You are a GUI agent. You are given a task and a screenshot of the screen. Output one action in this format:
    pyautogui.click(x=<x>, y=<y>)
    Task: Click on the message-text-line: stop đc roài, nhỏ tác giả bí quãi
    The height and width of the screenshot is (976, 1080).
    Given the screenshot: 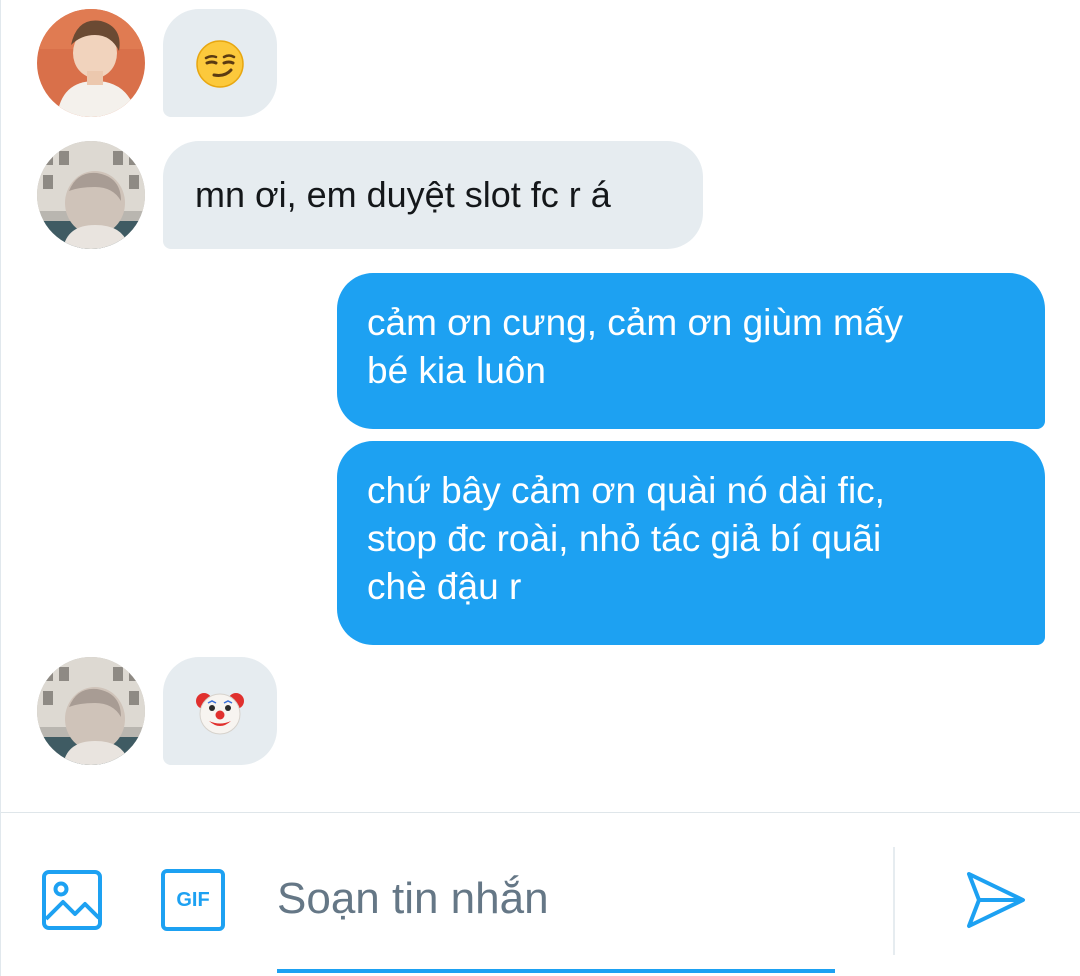 What is the action you would take?
    pyautogui.click(x=624, y=538)
    